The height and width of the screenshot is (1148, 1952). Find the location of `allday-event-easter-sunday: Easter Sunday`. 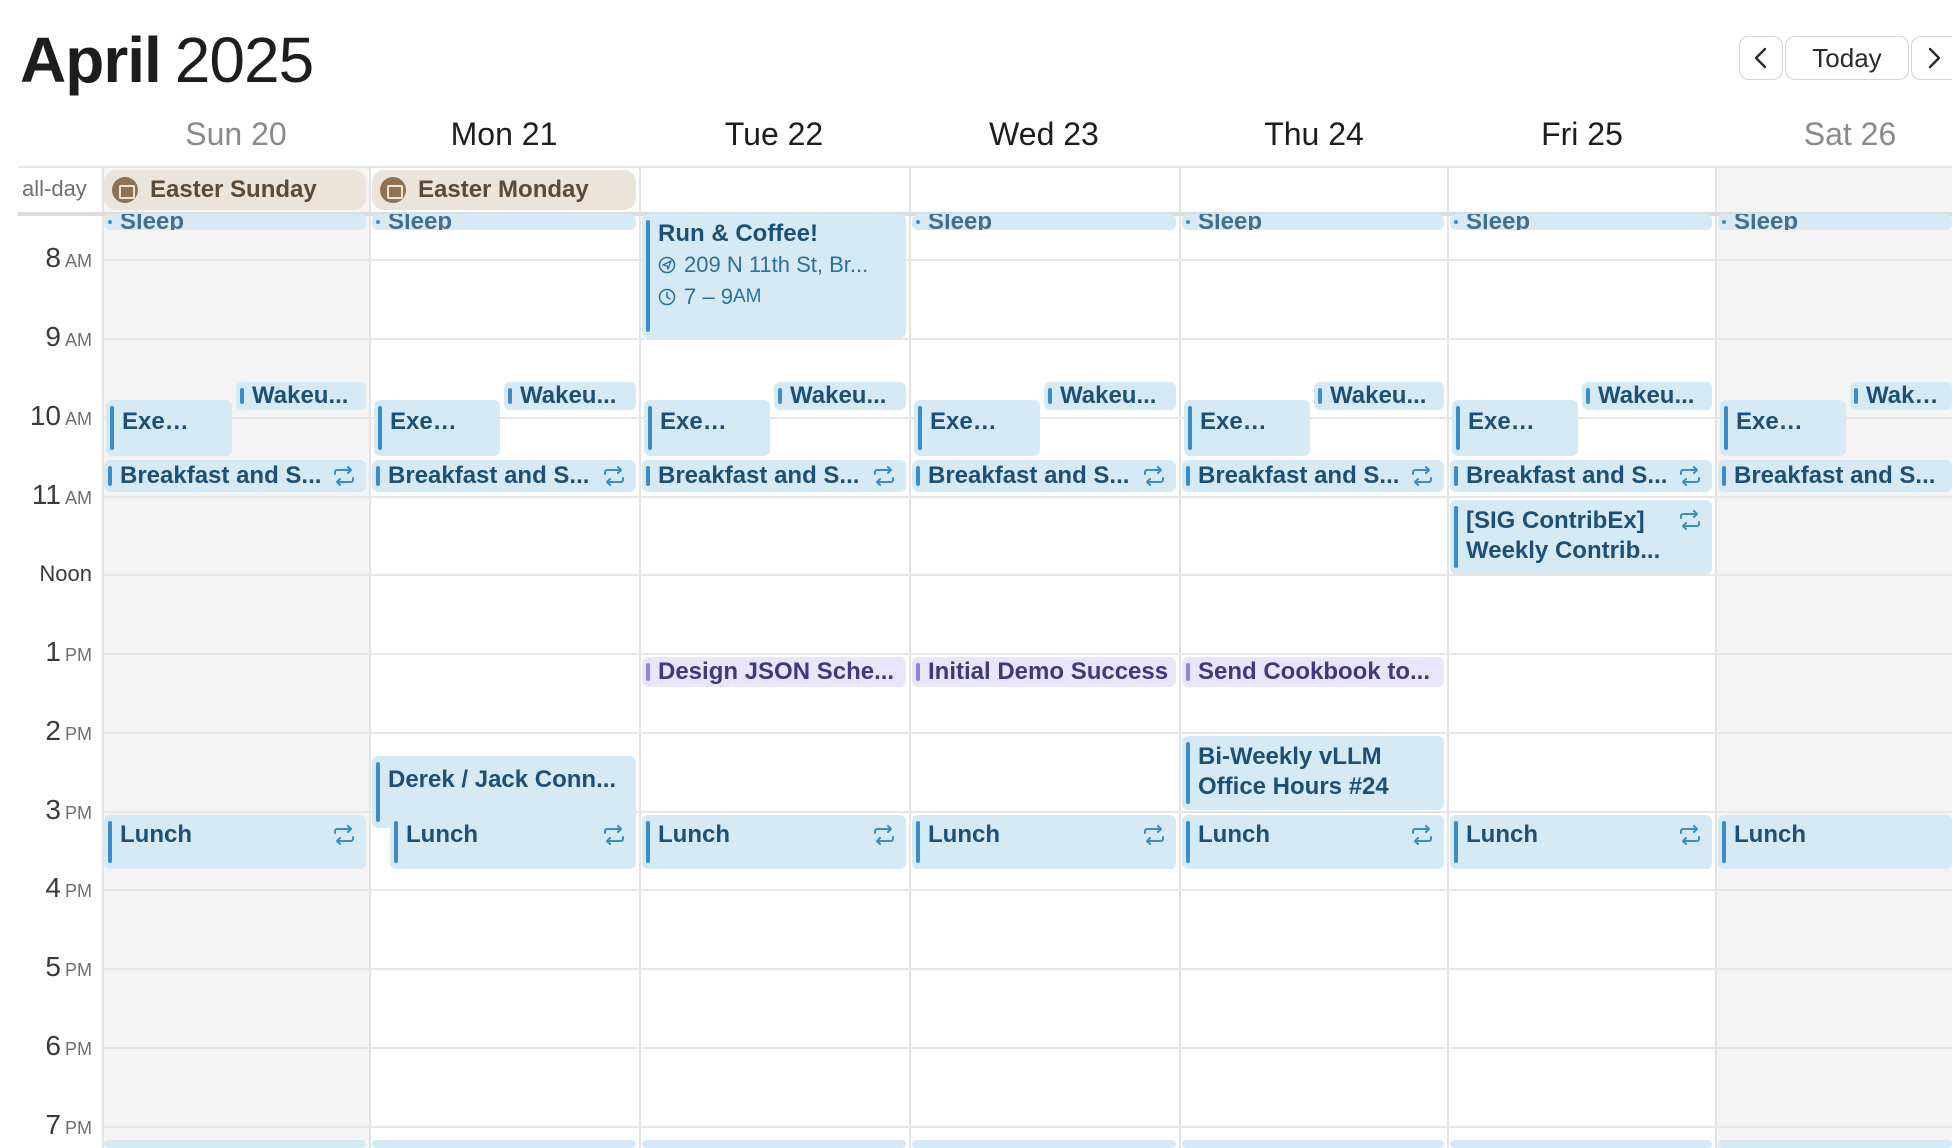

allday-event-easter-sunday: Easter Sunday is located at coordinates (235, 190).